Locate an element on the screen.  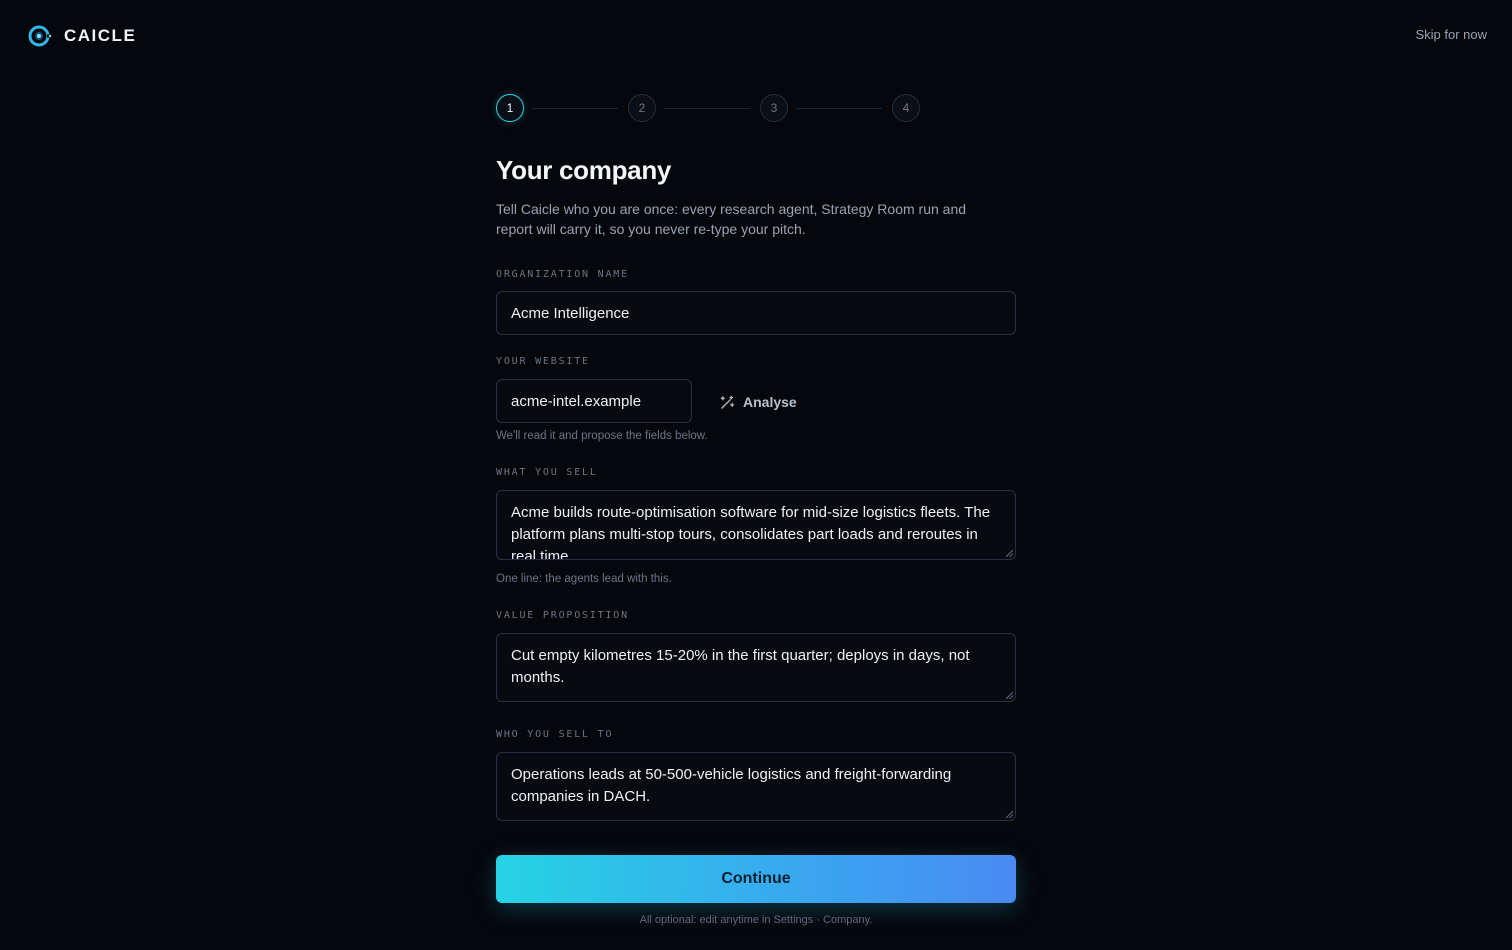
continue-button: Continue is located at coordinates (756, 879).